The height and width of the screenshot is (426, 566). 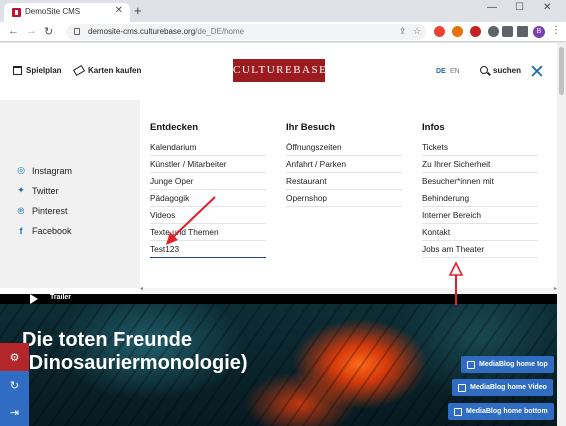 I want to click on bookmark-star-icon: ☆, so click(x=417, y=31).